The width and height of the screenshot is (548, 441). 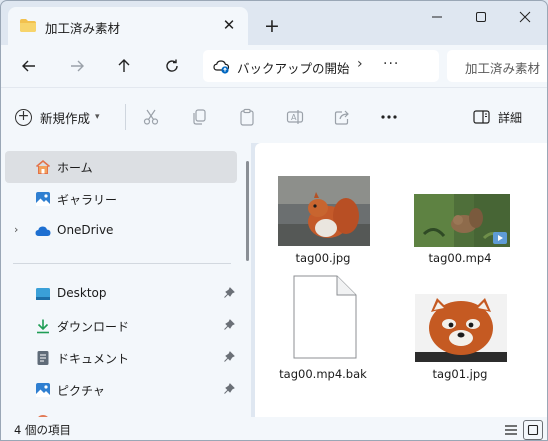 I want to click on details-view-button, so click(x=511, y=430).